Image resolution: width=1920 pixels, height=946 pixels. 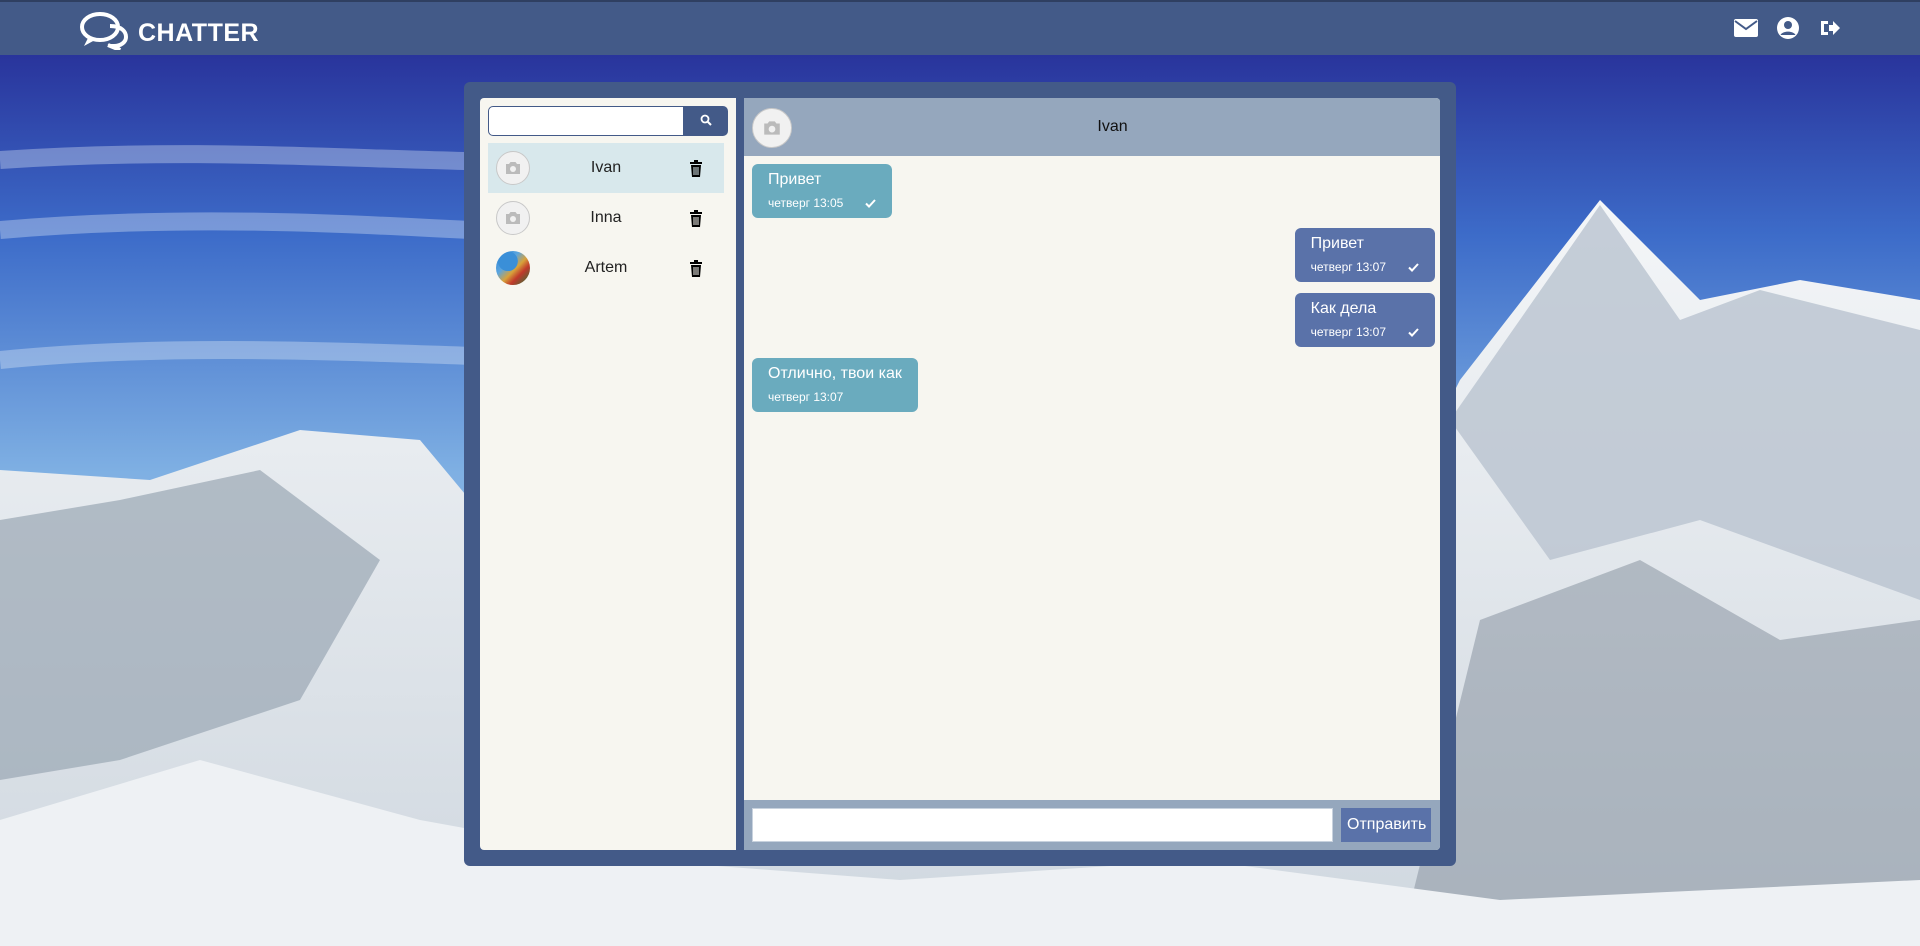 I want to click on brand-title: CHATTER, so click(x=199, y=33).